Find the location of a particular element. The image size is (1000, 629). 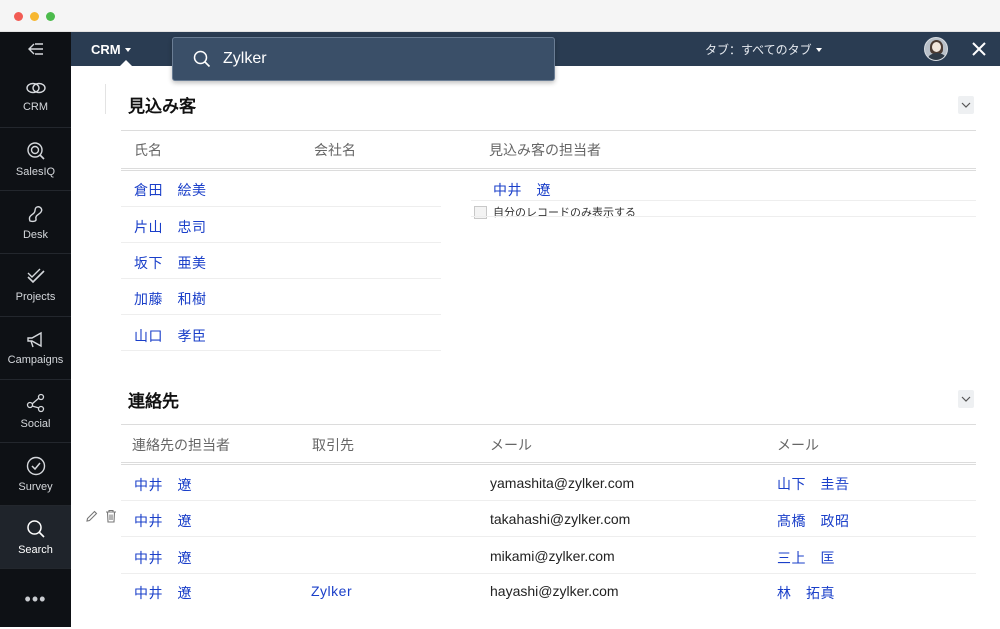

contacts-section-title: 連絡先 is located at coordinates (153, 401).